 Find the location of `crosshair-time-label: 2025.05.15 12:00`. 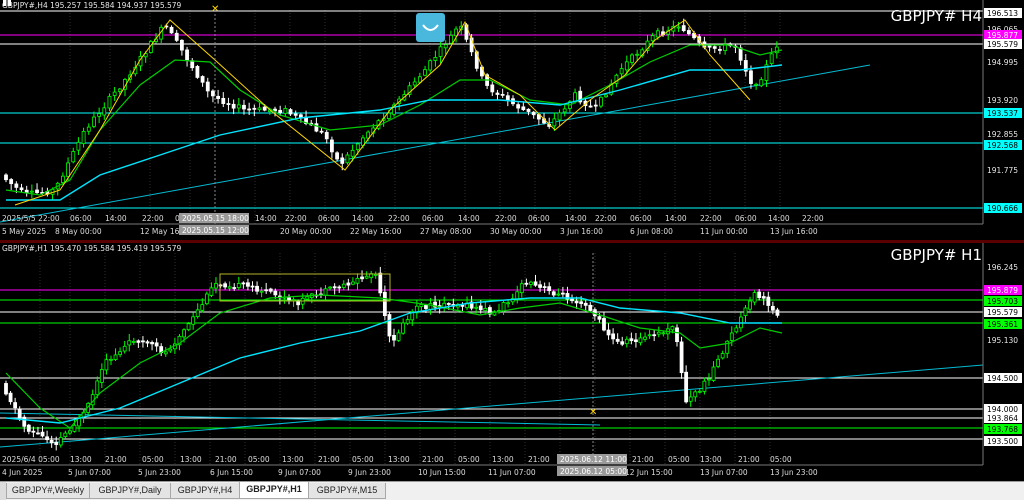

crosshair-time-label: 2025.05.15 12:00 is located at coordinates (215, 230).